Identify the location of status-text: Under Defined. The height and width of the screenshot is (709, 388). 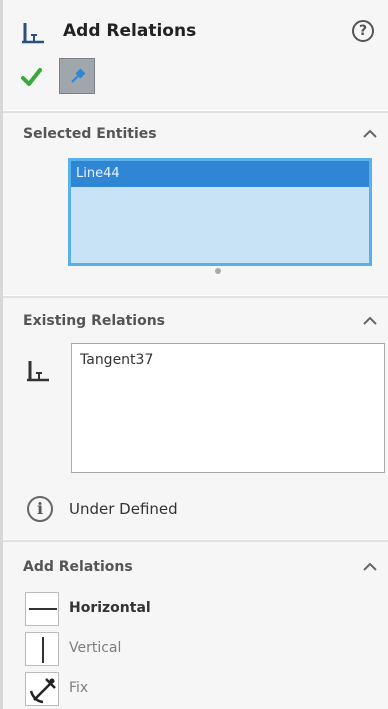
(123, 509).